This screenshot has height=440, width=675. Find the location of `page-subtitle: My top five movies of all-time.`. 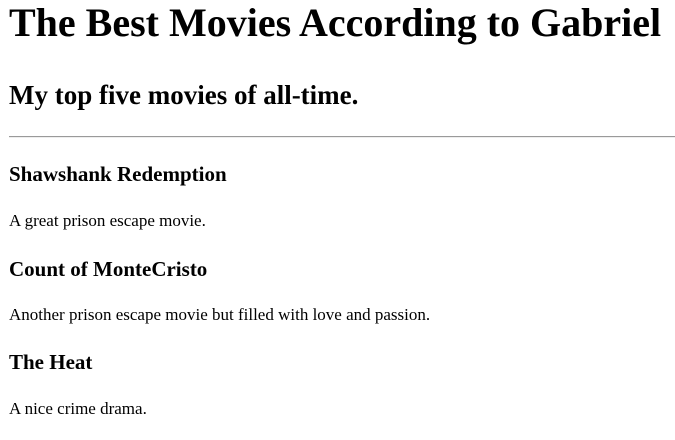

page-subtitle: My top five movies of all-time. is located at coordinates (184, 95).